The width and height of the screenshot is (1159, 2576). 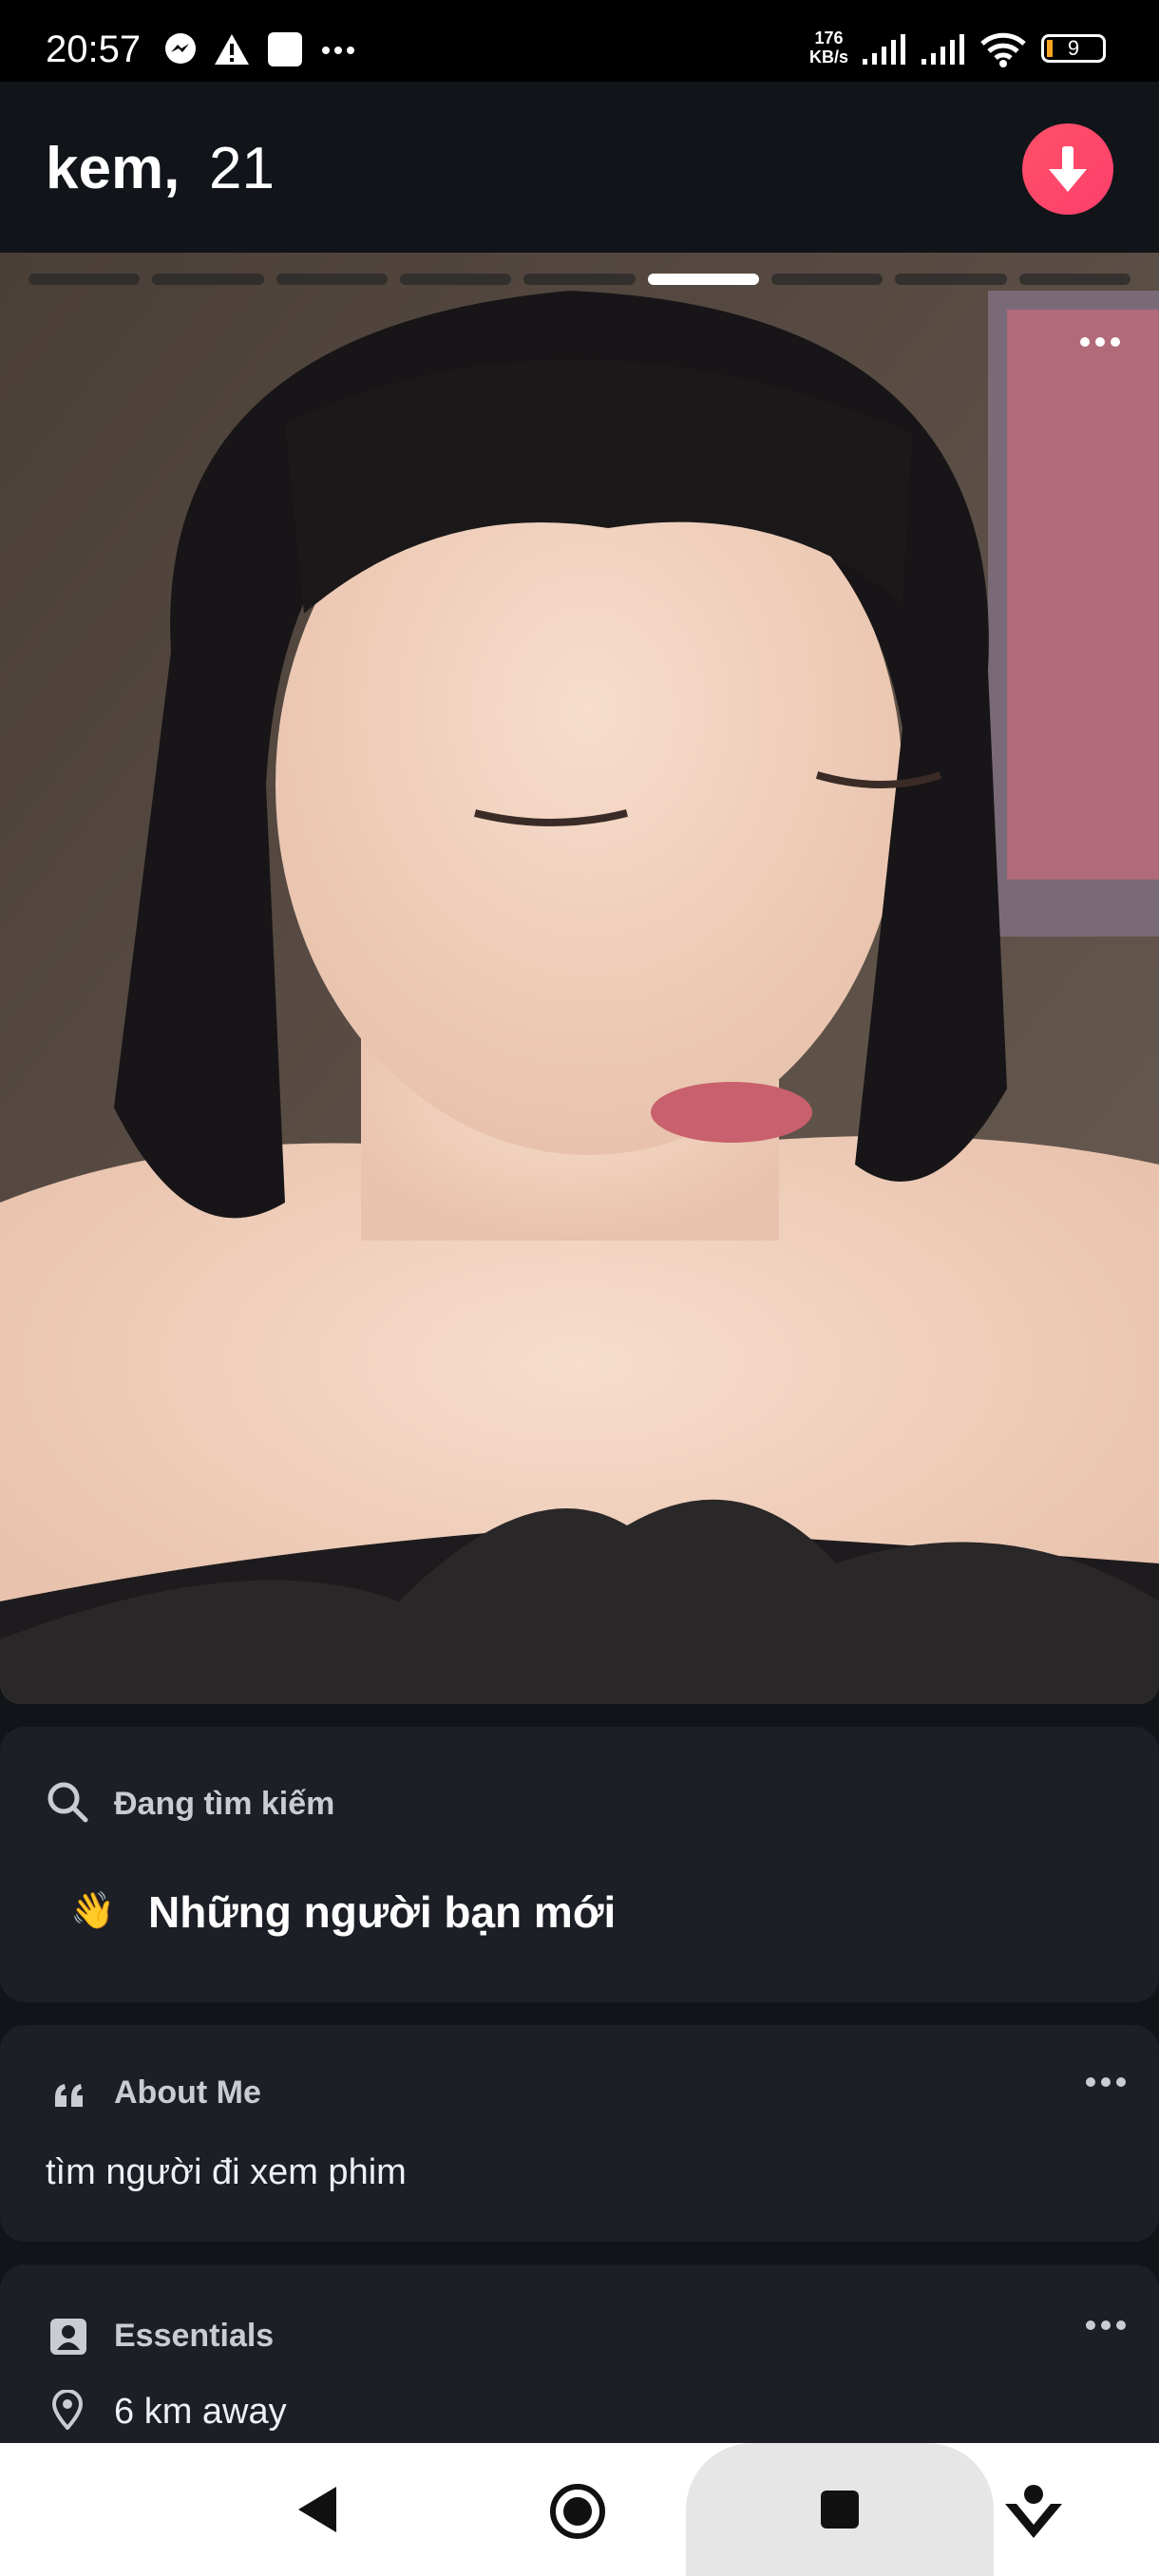 What do you see at coordinates (67, 2410) in the screenshot?
I see `location-pin-icon` at bounding box center [67, 2410].